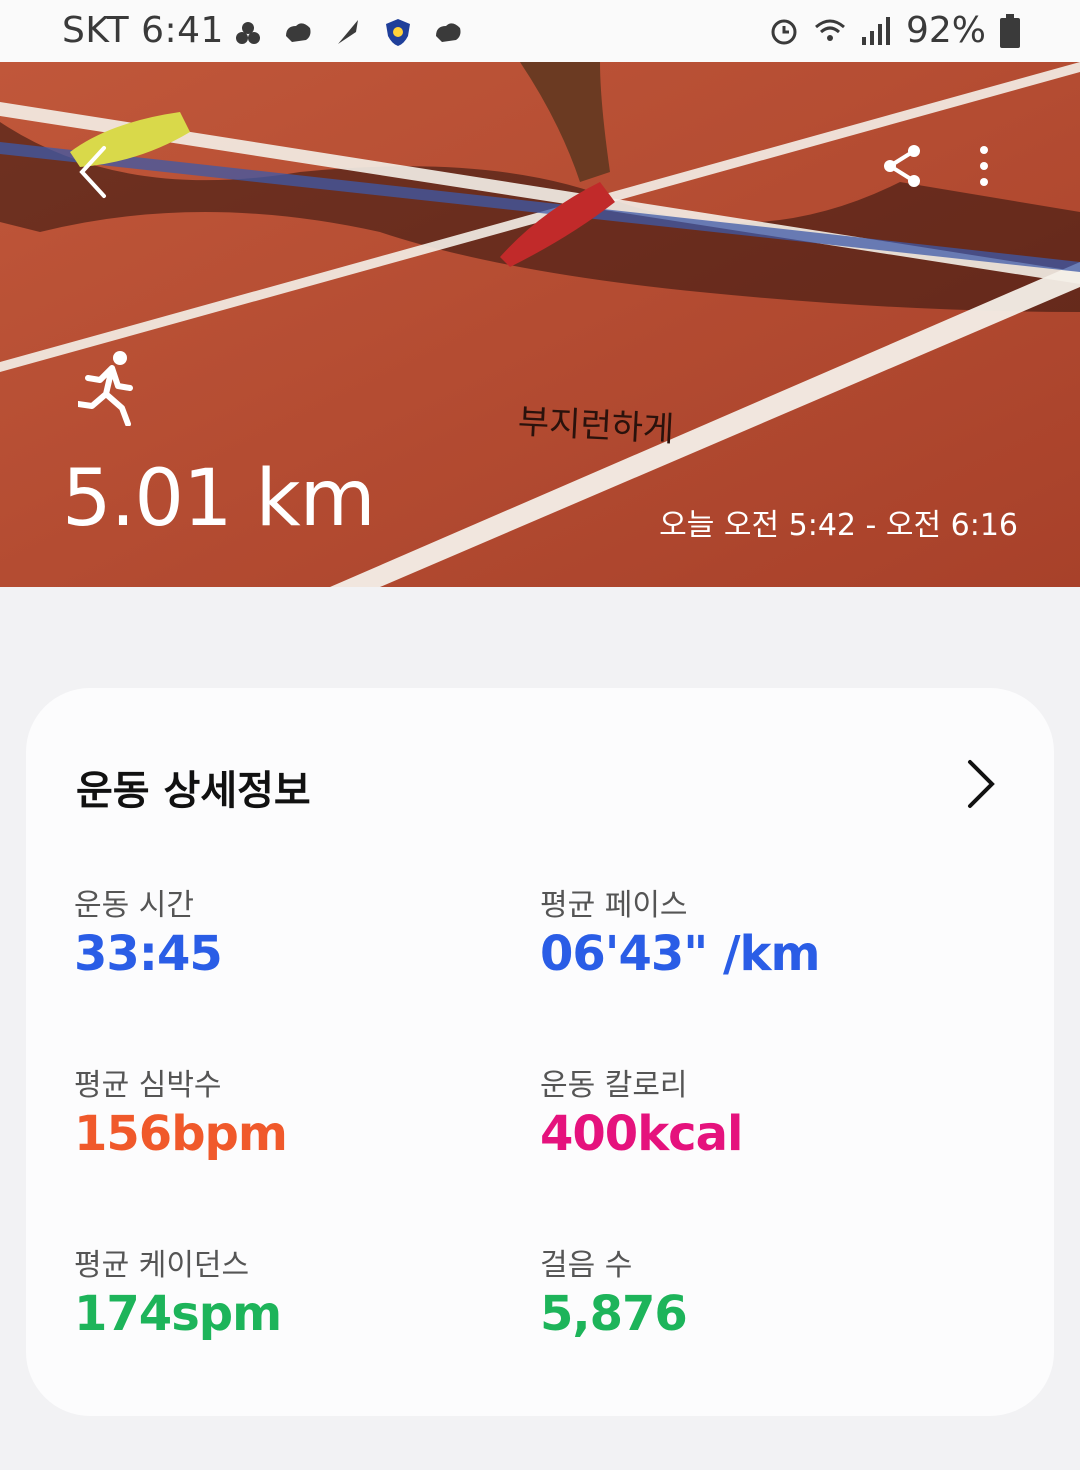 This screenshot has height=1470, width=1080. I want to click on signal-icon, so click(875, 30).